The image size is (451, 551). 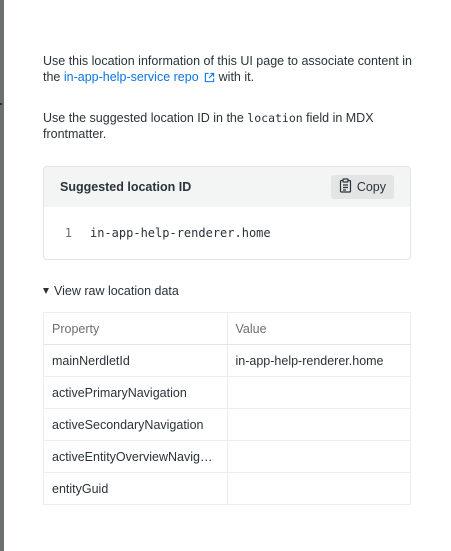 I want to click on table-row: activePrimaryNavigation, so click(x=227, y=392).